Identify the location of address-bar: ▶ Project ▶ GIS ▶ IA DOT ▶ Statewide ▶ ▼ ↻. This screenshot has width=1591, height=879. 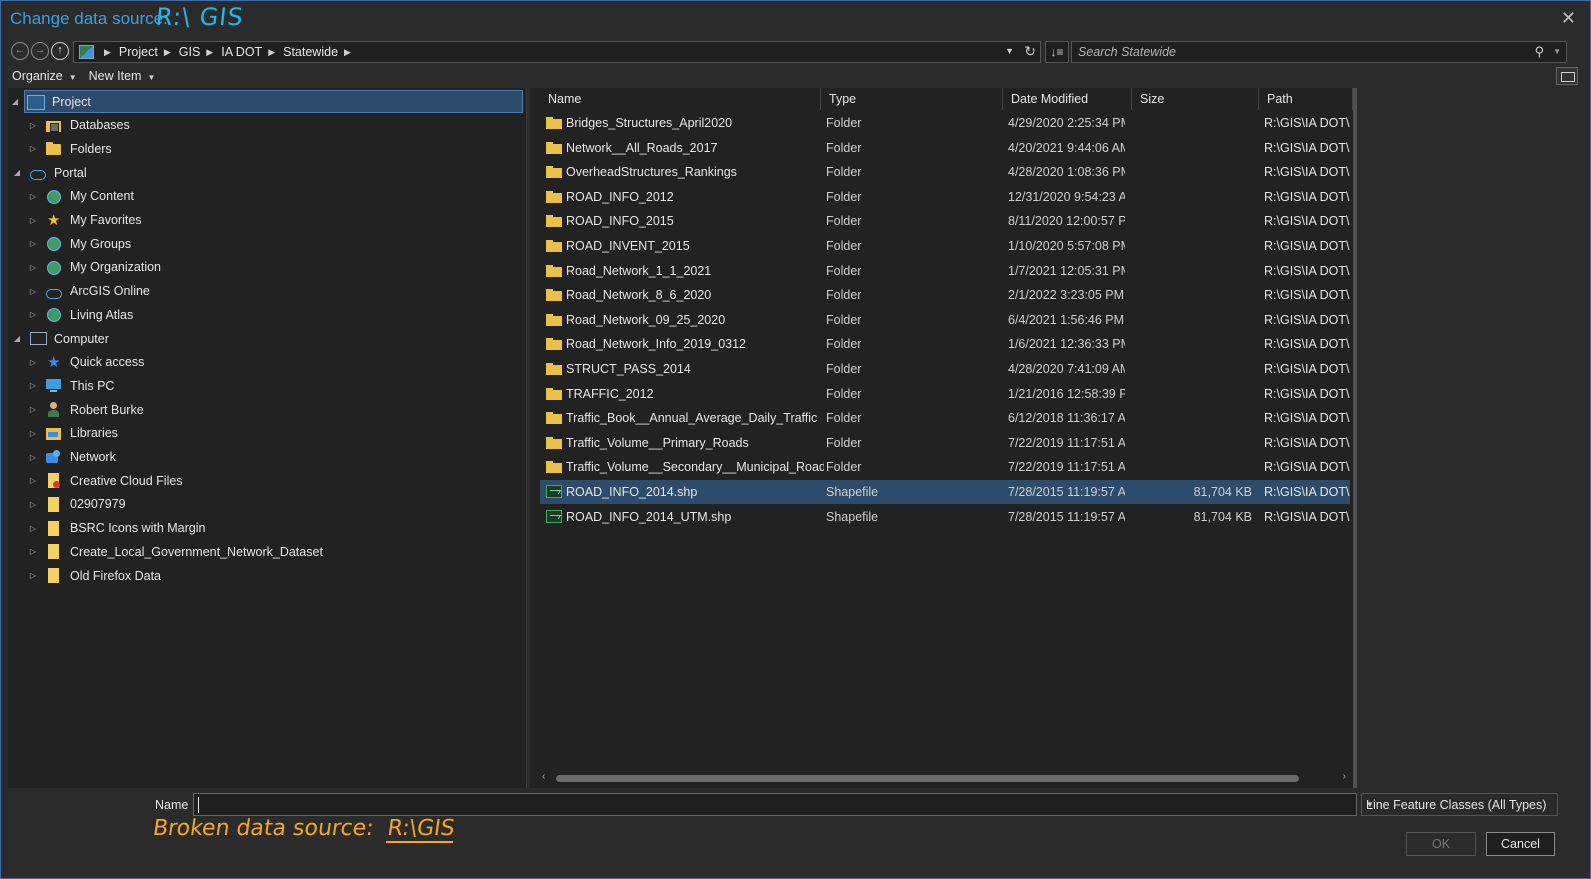
(557, 52).